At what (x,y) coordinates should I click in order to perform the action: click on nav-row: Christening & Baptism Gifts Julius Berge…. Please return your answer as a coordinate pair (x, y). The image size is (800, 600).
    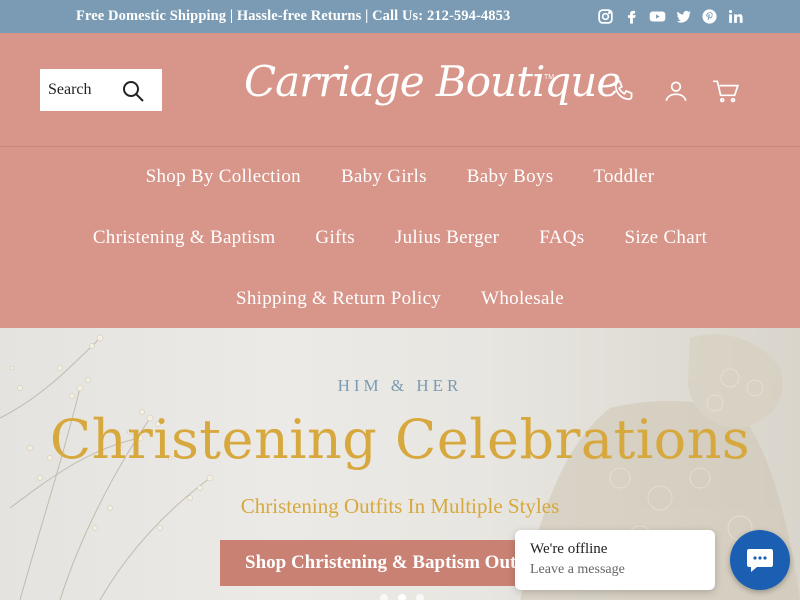
    Looking at the image, I should click on (400, 238).